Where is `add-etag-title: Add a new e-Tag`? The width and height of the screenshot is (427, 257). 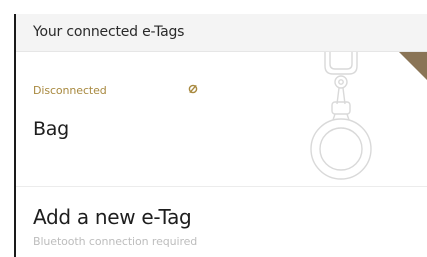 add-etag-title: Add a new e-Tag is located at coordinates (112, 217).